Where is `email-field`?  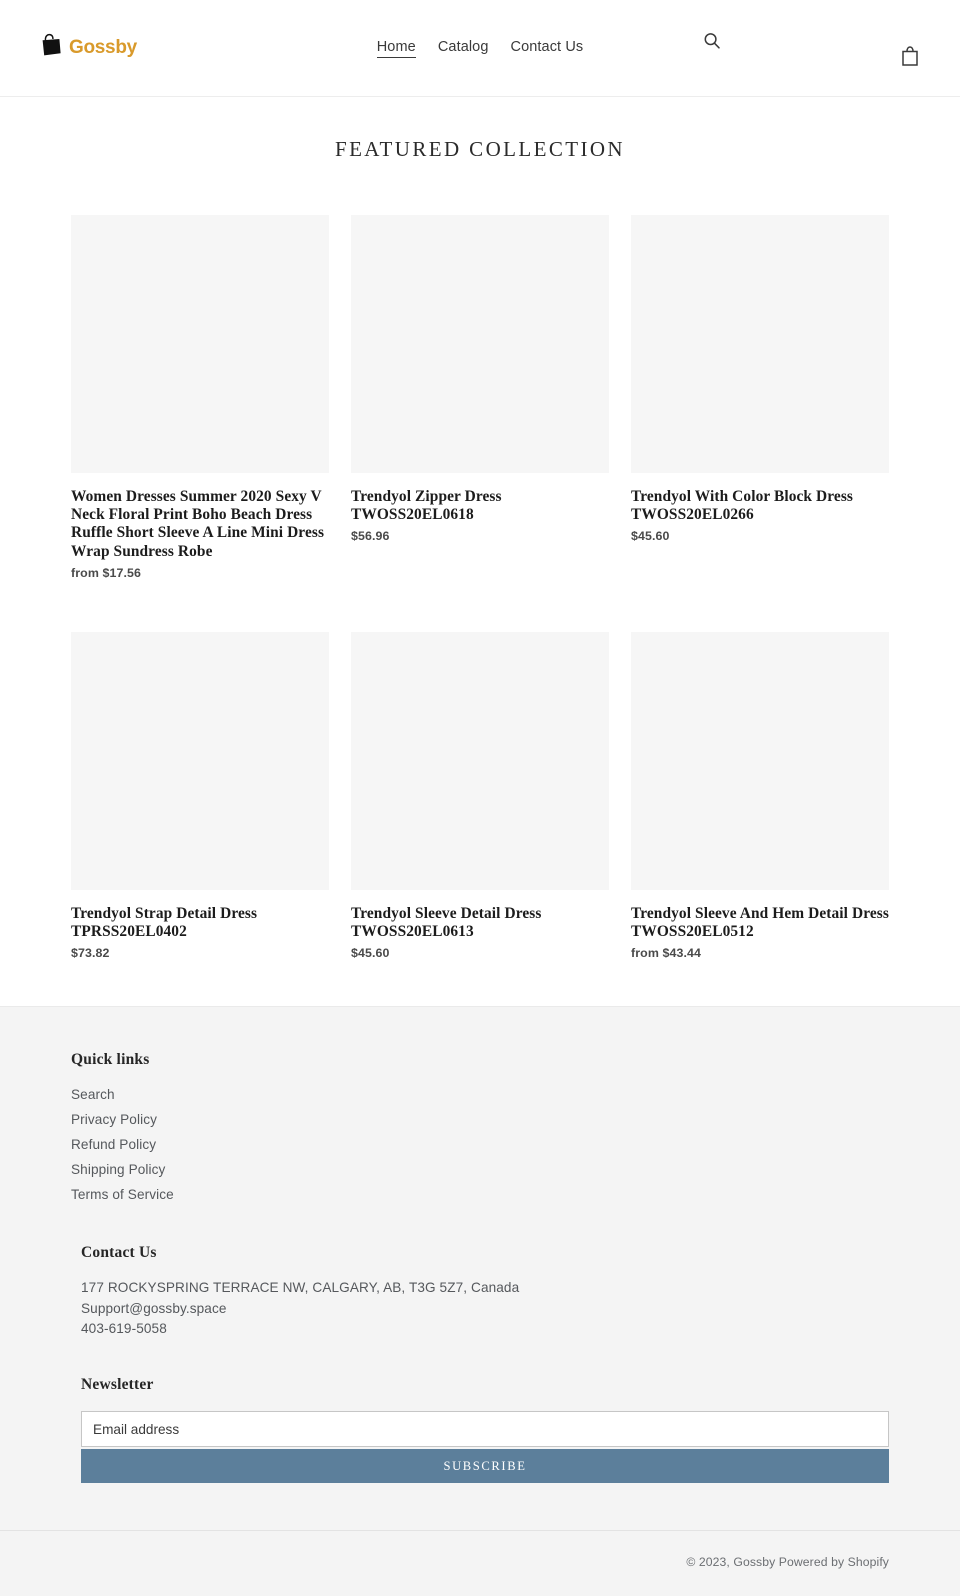 email-field is located at coordinates (485, 1429).